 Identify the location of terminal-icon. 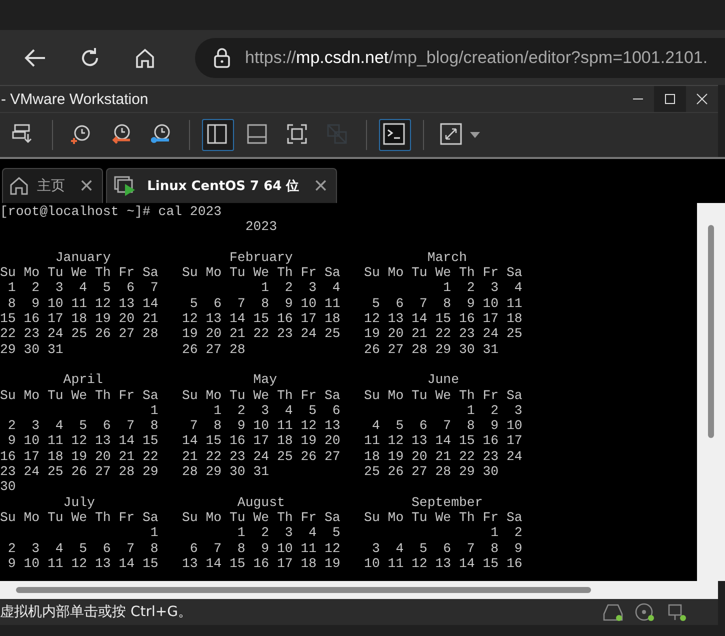
(395, 135).